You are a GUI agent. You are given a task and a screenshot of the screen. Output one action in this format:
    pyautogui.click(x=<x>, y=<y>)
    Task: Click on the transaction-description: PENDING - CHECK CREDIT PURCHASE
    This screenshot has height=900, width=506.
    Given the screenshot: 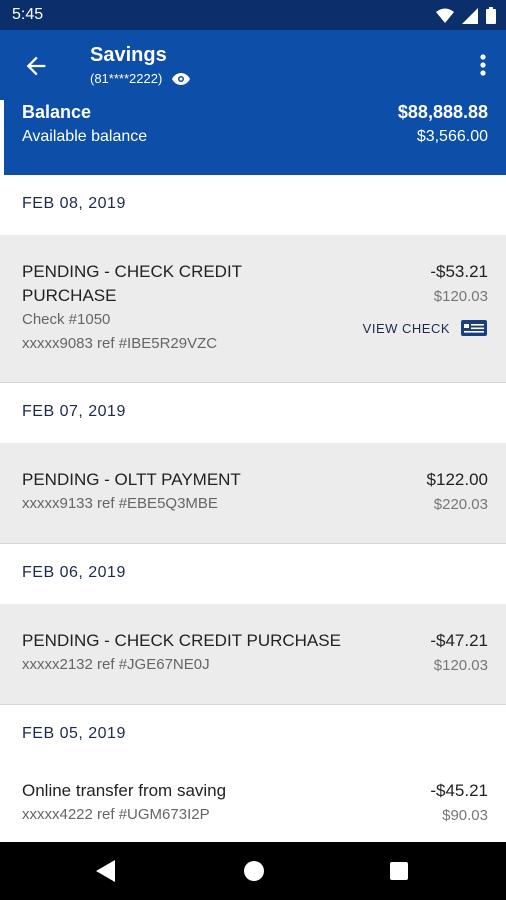 What is the action you would take?
    pyautogui.click(x=181, y=640)
    